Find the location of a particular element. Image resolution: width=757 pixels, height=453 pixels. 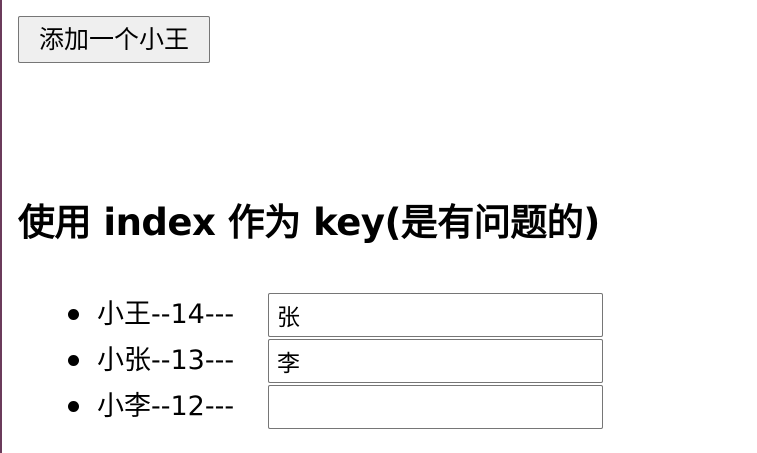

add-xiaowang-button: 添加一个小王 is located at coordinates (114, 39).